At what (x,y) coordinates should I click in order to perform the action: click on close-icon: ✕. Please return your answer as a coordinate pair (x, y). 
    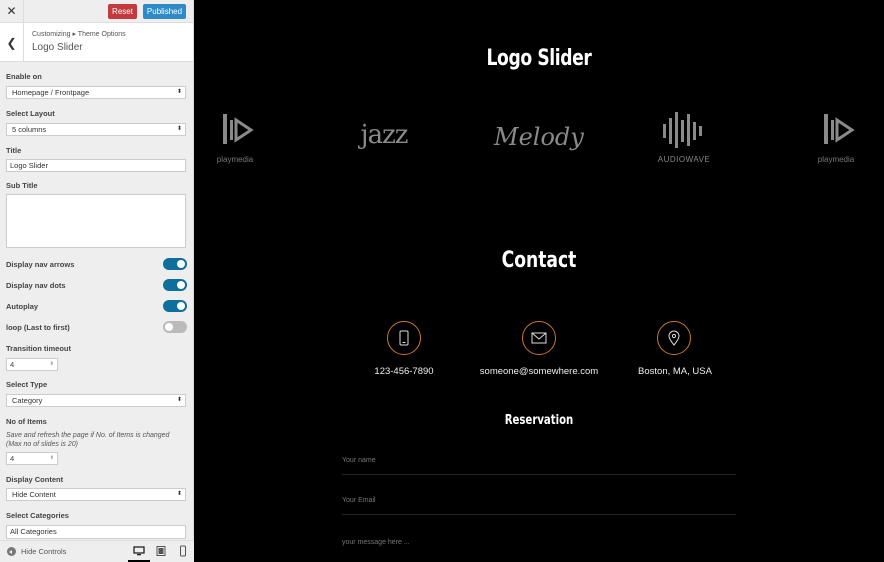
    Looking at the image, I should click on (12, 11).